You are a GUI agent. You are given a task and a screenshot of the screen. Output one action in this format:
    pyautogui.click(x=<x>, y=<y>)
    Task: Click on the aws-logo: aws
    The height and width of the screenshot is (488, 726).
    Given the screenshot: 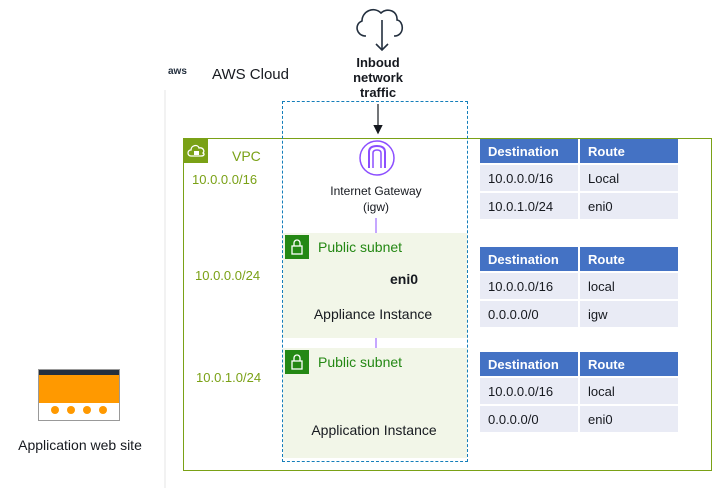 What is the action you would take?
    pyautogui.click(x=177, y=71)
    